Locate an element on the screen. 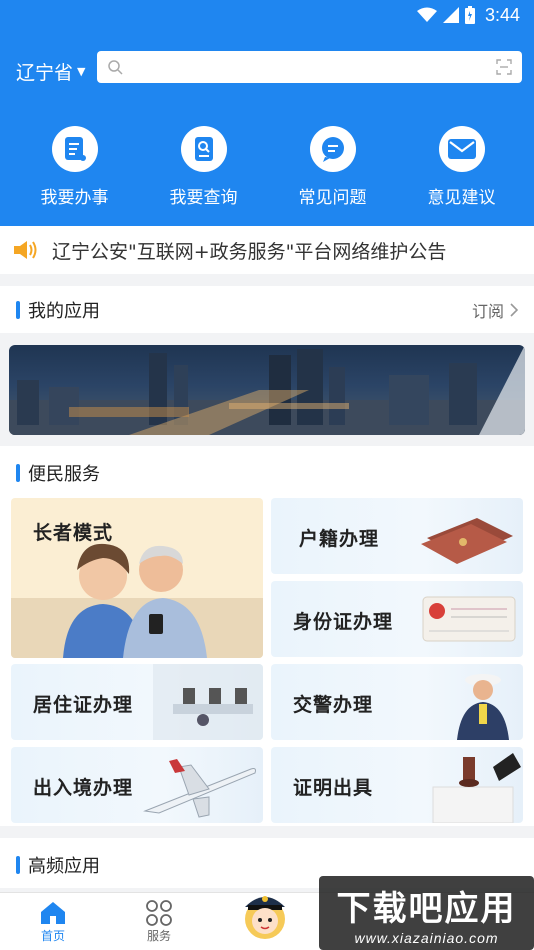 The image size is (534, 950). speaker-icon is located at coordinates (25, 250).